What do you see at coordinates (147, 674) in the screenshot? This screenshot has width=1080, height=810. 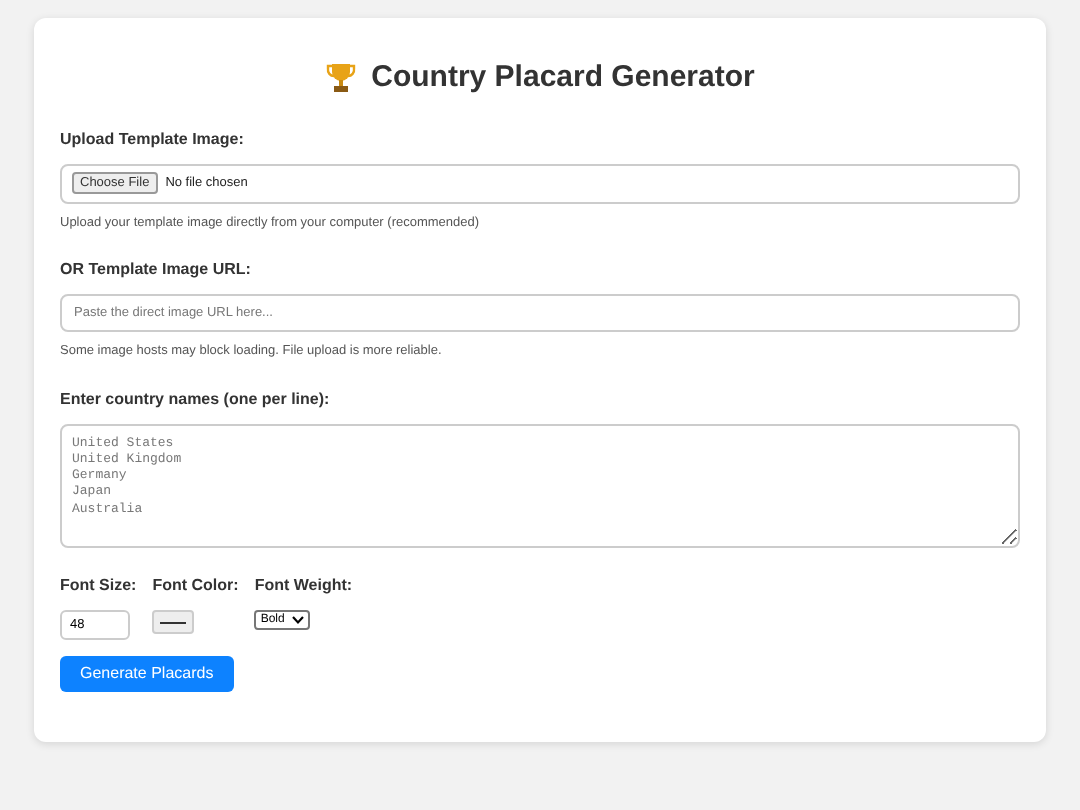 I see `generate-button: Generate Placards` at bounding box center [147, 674].